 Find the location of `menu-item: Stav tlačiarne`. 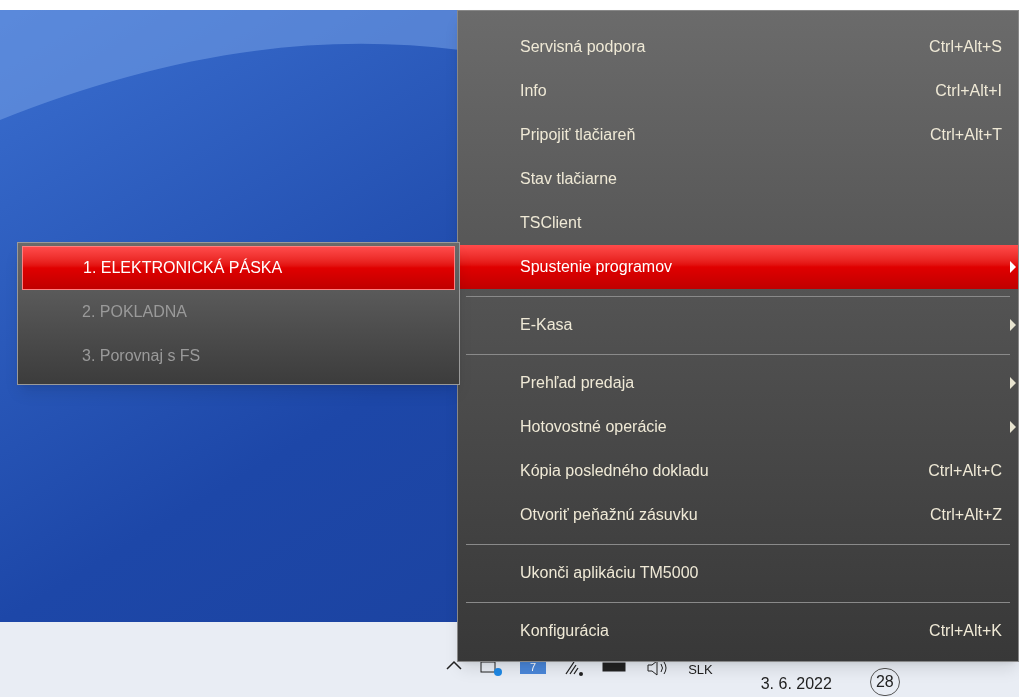

menu-item: Stav tlačiarne is located at coordinates (738, 179).